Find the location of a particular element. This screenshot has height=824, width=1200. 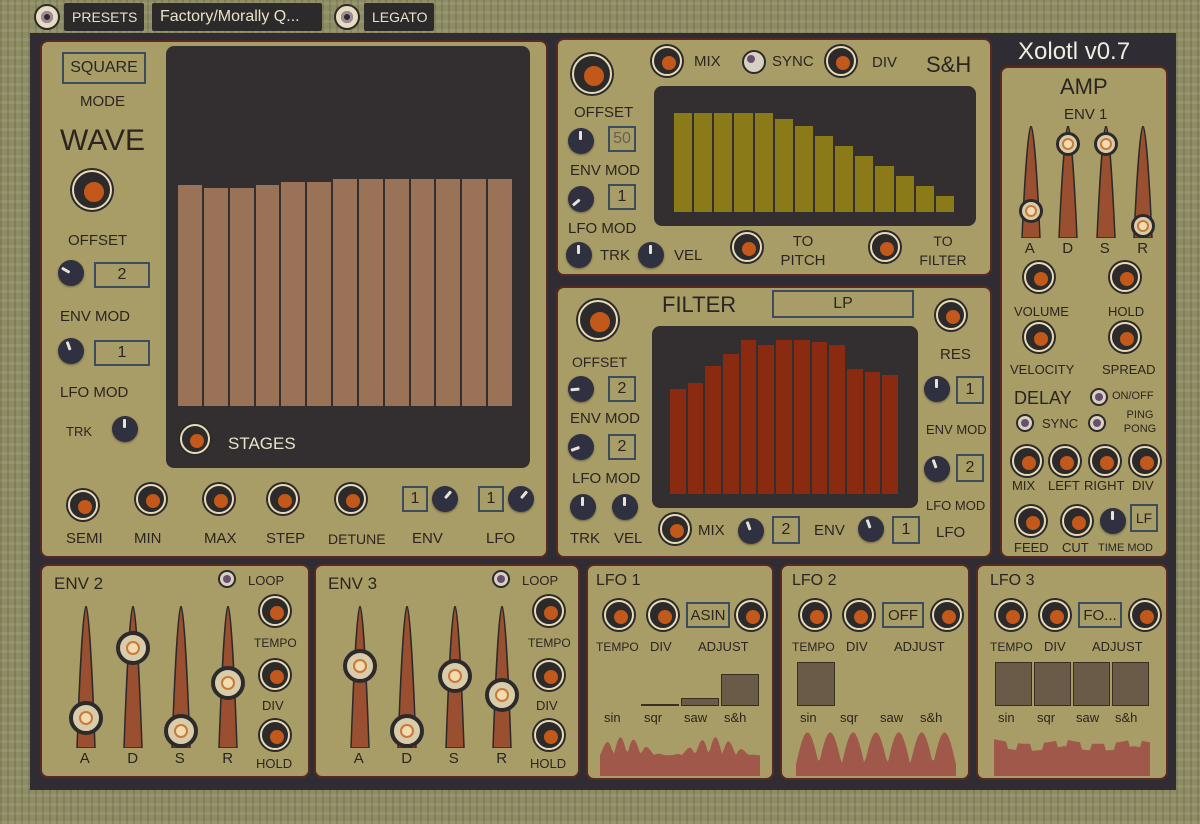

sh-main-knob is located at coordinates (592, 74).